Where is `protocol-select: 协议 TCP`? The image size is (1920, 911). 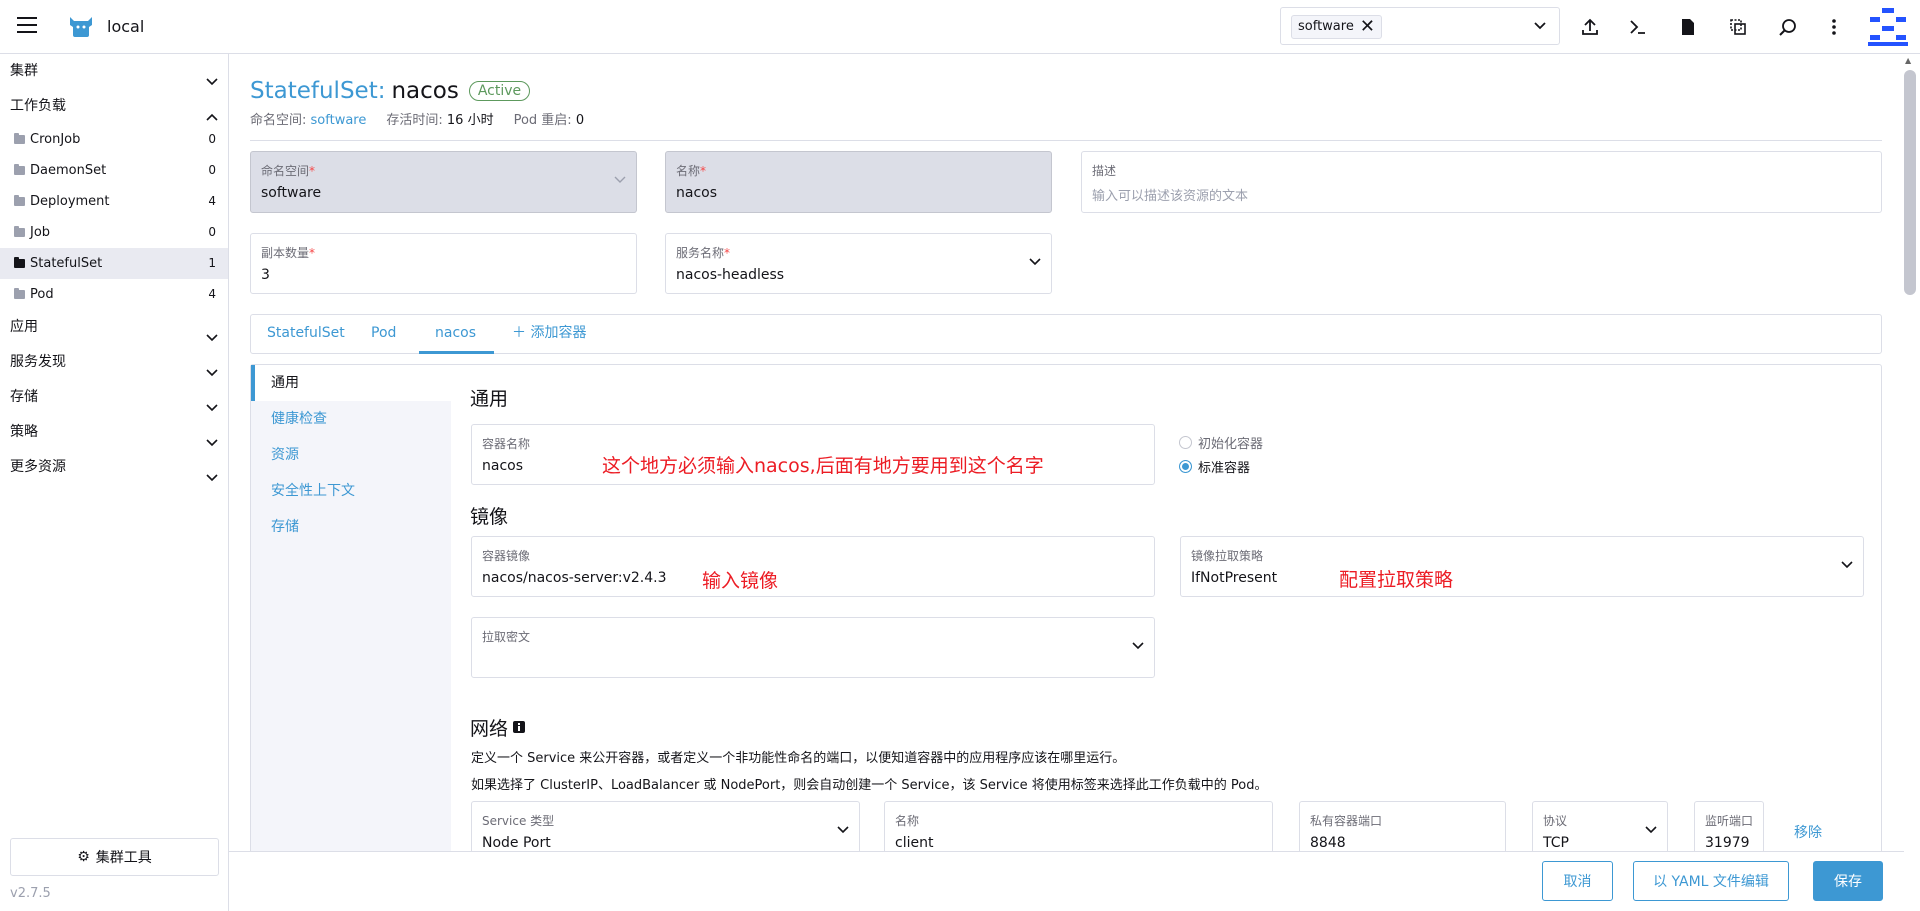 protocol-select: 协议 TCP is located at coordinates (1600, 826).